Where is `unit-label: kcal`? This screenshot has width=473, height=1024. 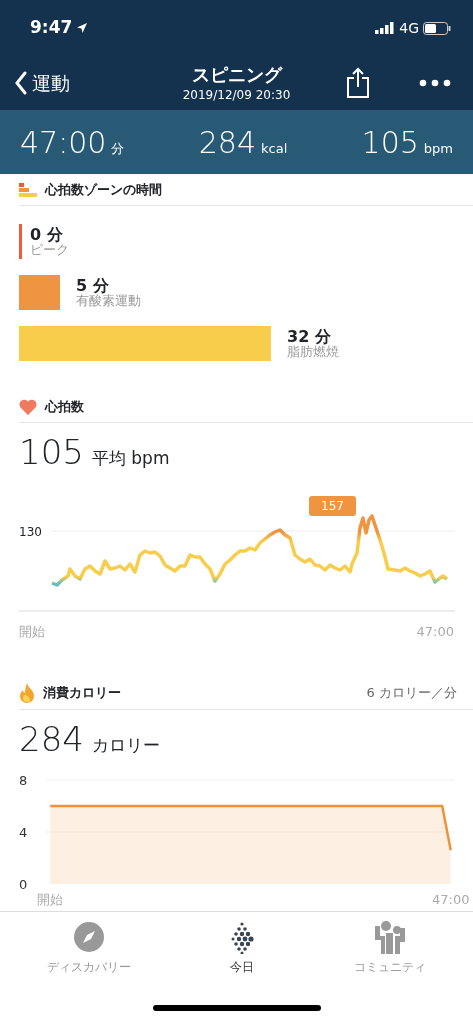
unit-label: kcal is located at coordinates (274, 148).